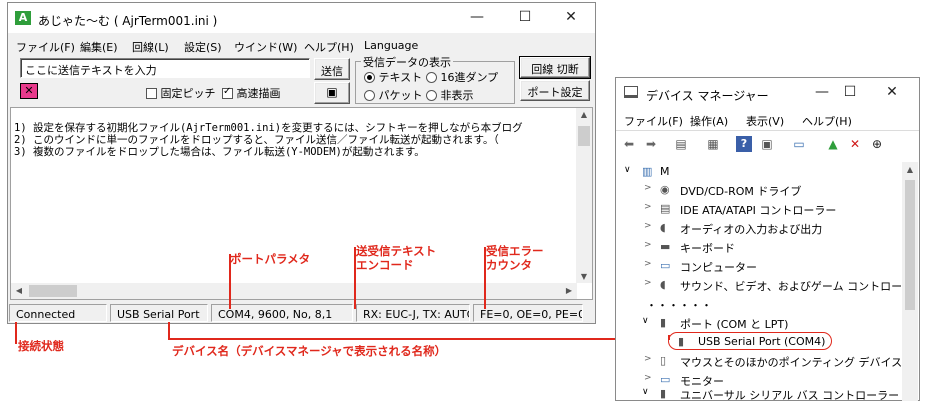 The height and width of the screenshot is (401, 927). I want to click on devmgr-menu-file: ファイル(F), so click(653, 121).